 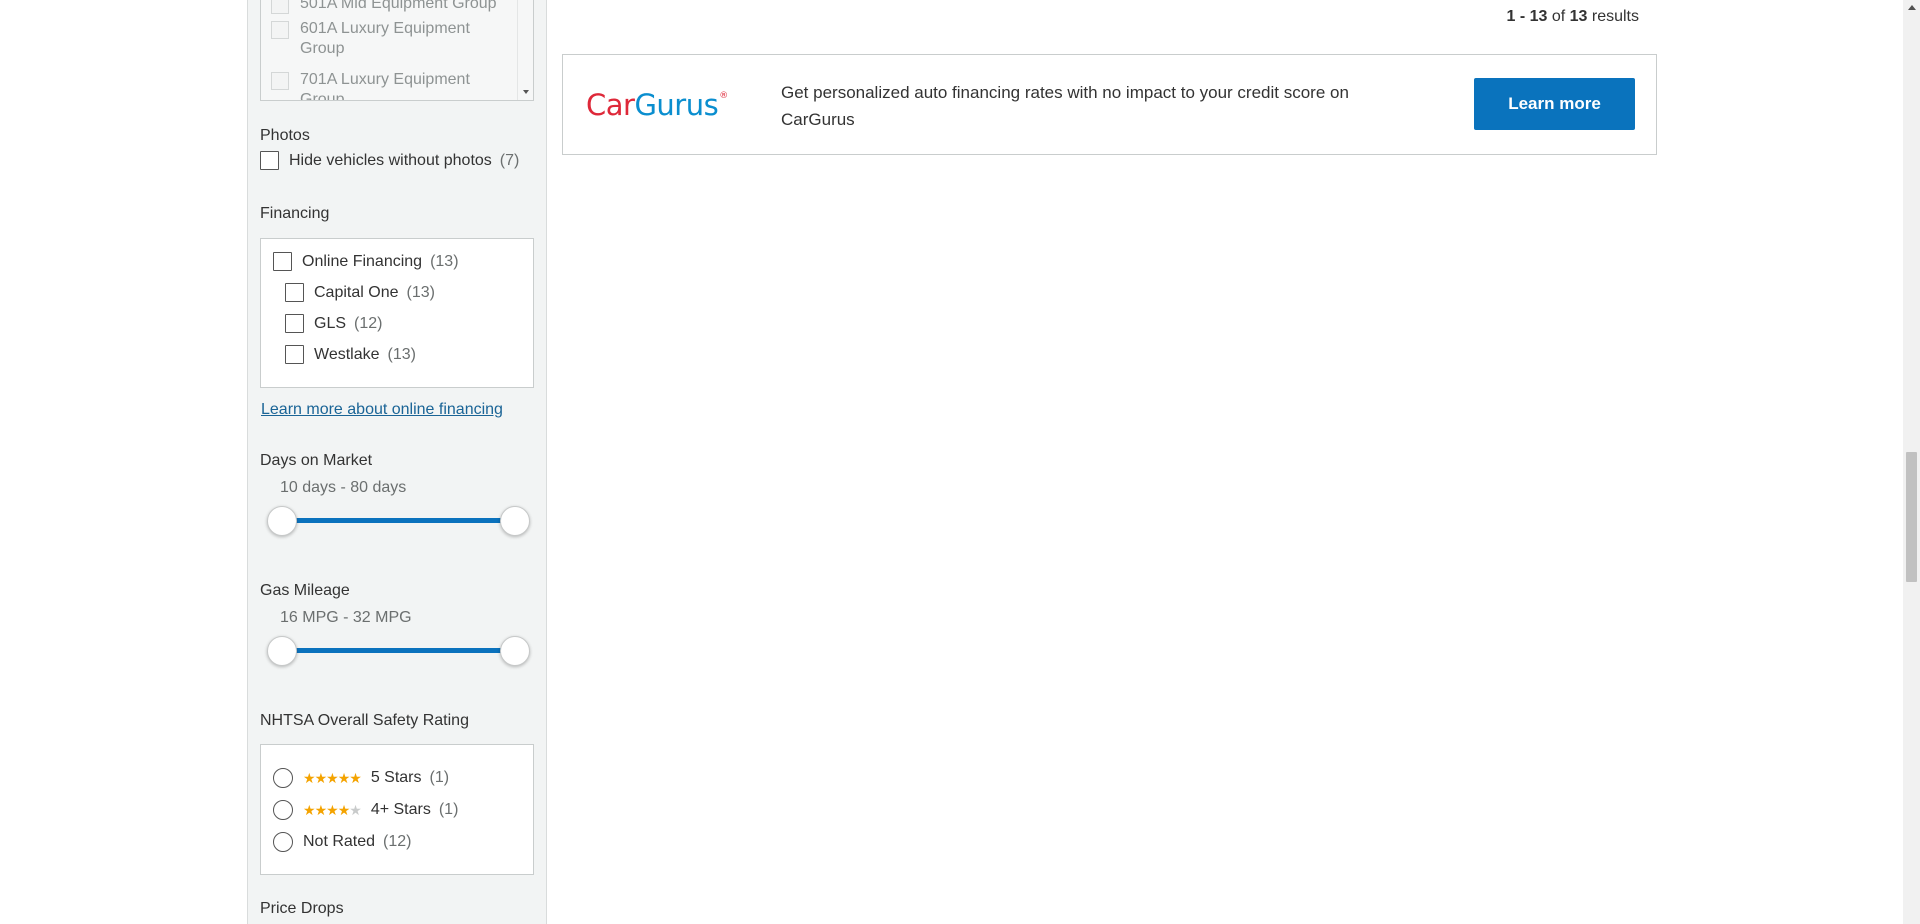 I want to click on rating-option-not-rated: Not Rated (12), so click(x=342, y=842).